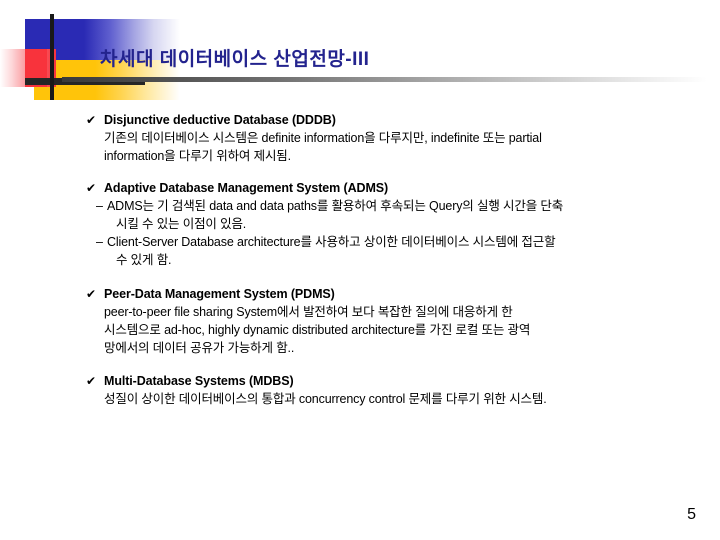 Image resolution: width=720 pixels, height=540 pixels. Describe the element at coordinates (181, 224) in the screenshot. I see `body-line: 시킬 수 있는 이점이 있음.` at that location.